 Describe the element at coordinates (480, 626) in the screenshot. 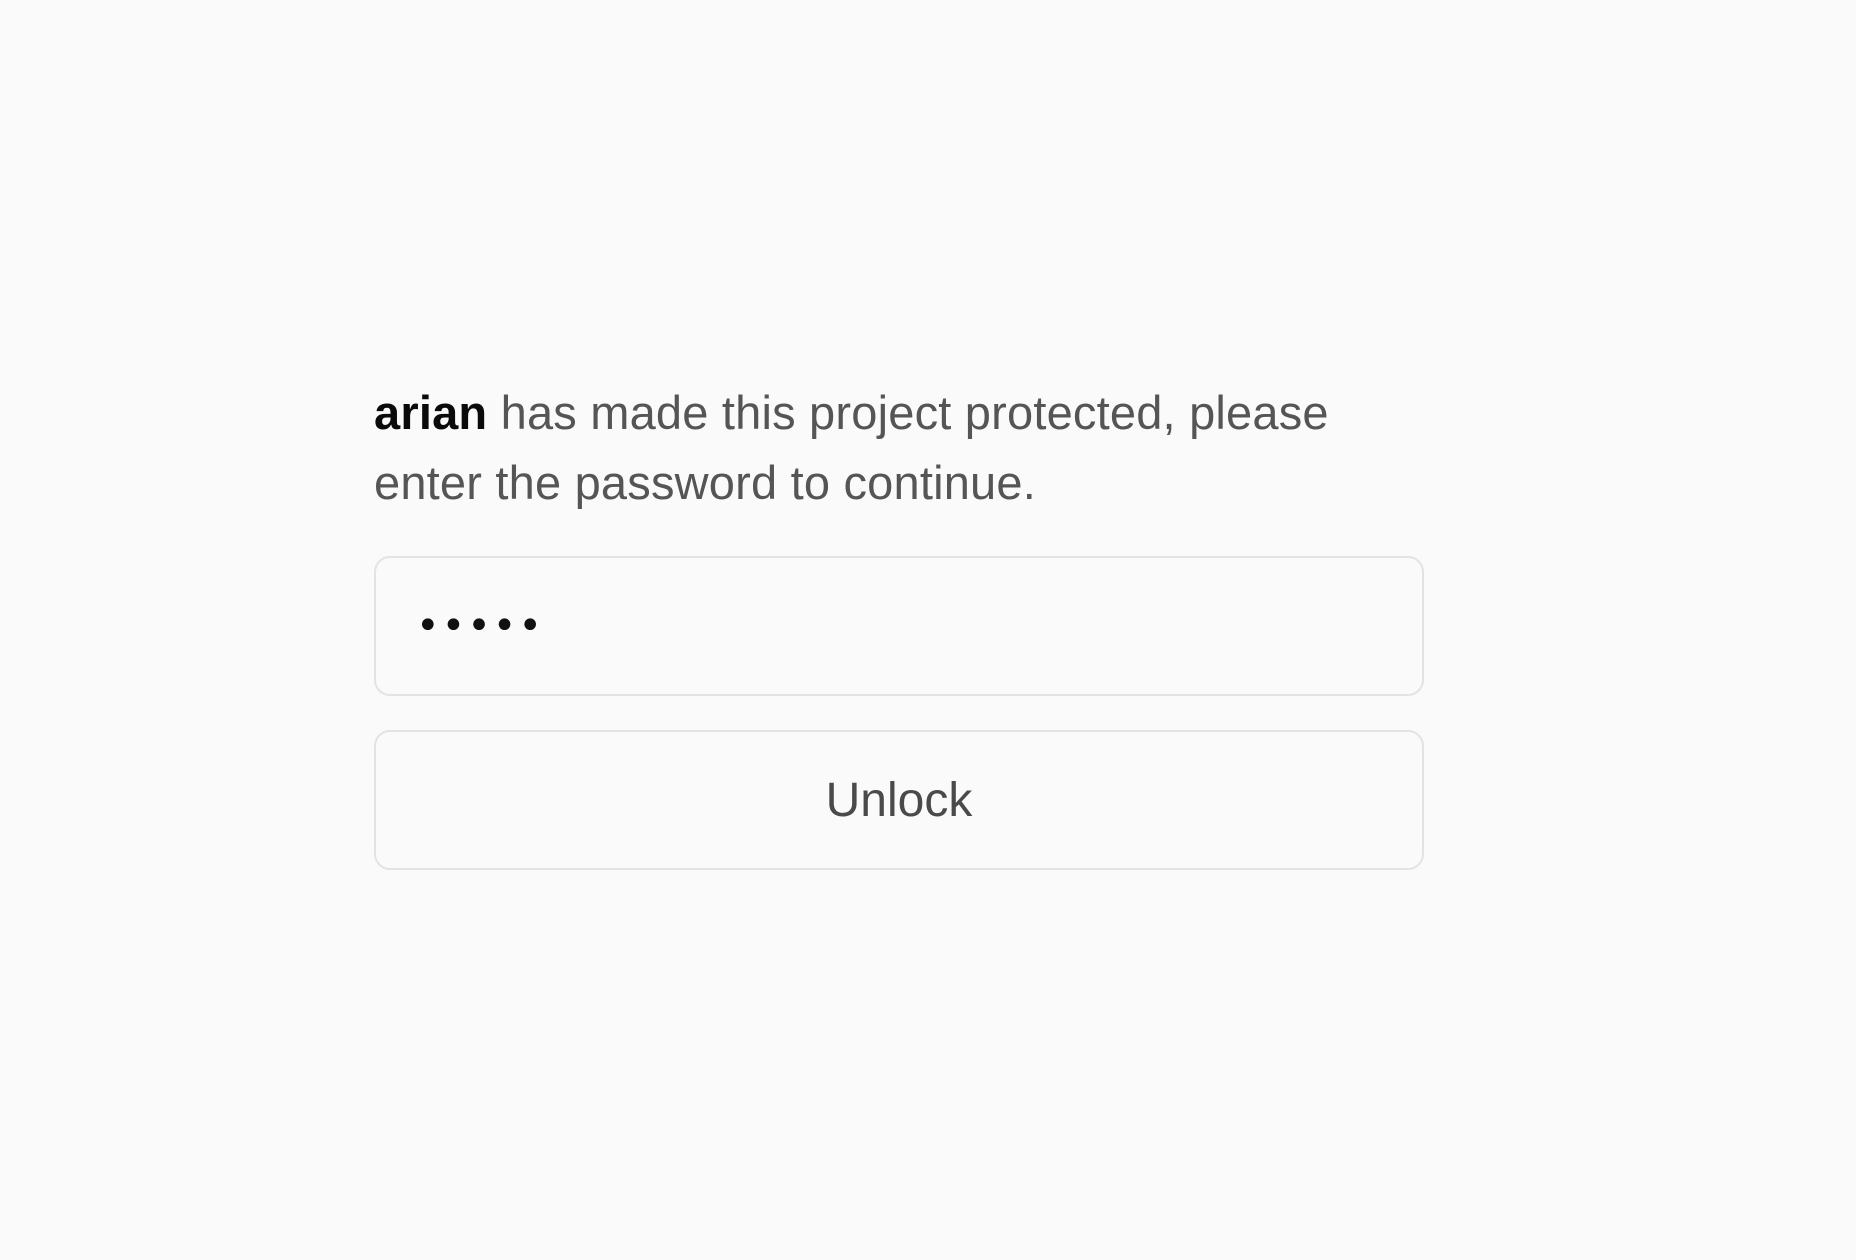

I see `password-masked-value: •••••` at that location.